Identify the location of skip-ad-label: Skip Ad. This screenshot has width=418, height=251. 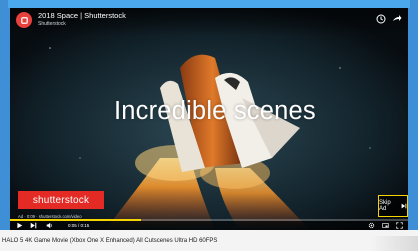
(385, 206).